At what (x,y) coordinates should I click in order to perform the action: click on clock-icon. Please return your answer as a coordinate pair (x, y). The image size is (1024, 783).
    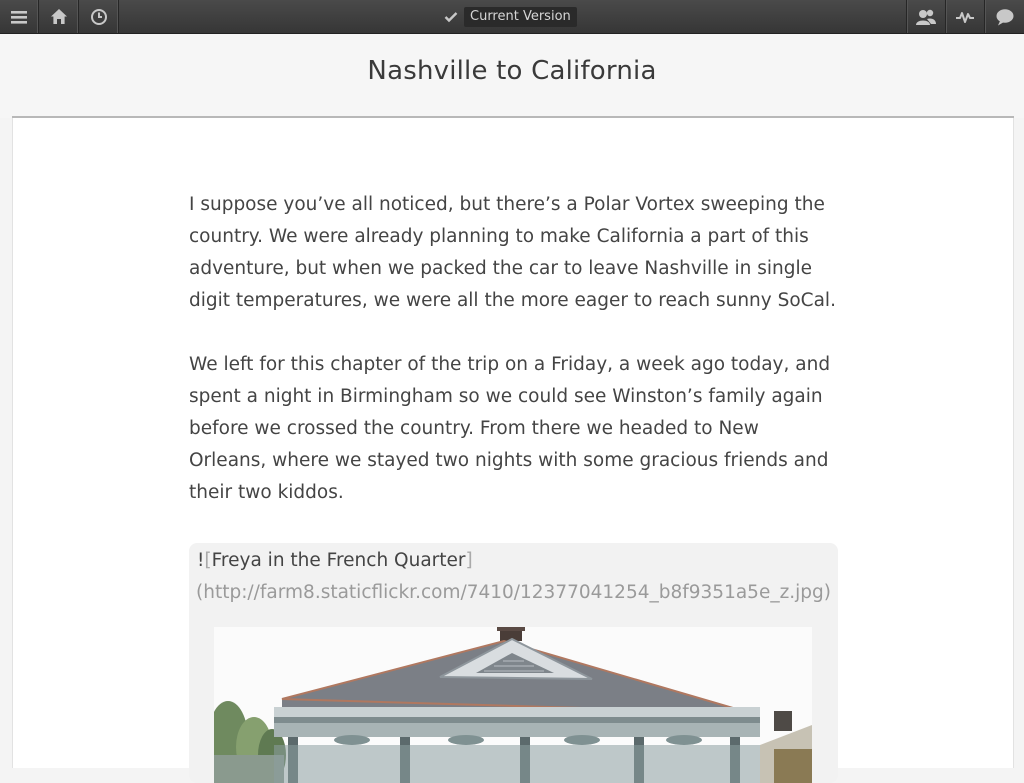
    Looking at the image, I should click on (99, 16).